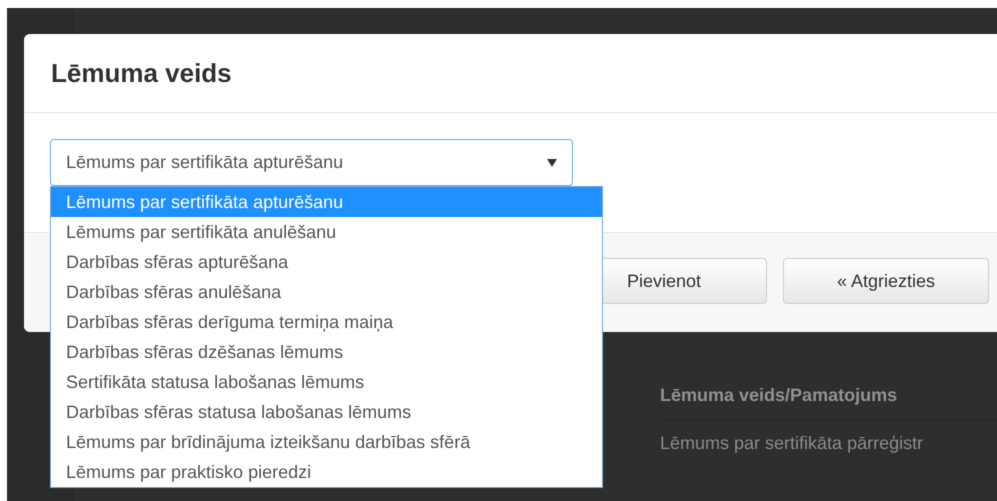 The image size is (997, 501). I want to click on footer-button: « Atgriezties, so click(886, 281).